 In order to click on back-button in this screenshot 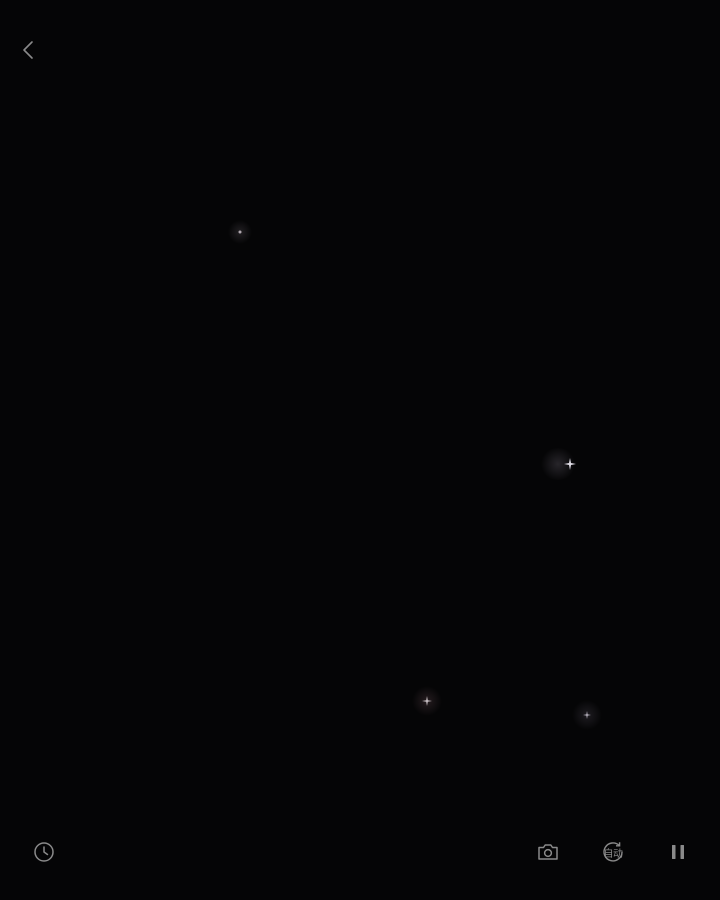, I will do `click(28, 50)`.